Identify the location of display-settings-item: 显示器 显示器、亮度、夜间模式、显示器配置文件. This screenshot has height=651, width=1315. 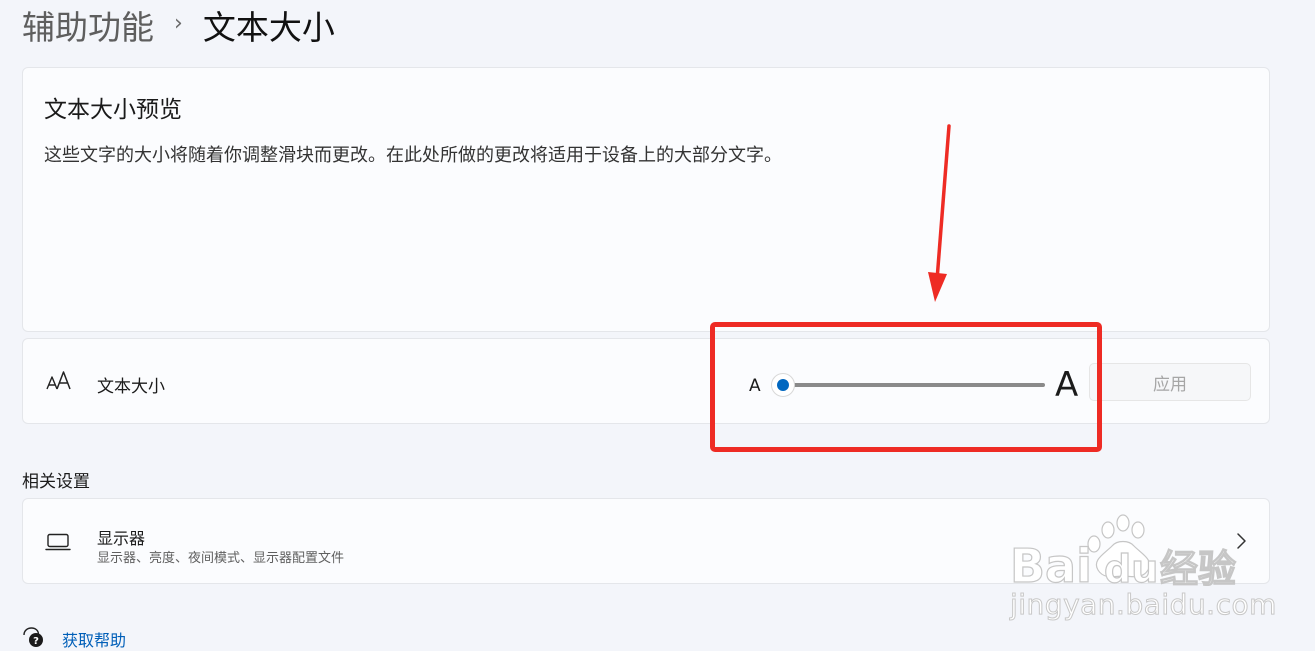
(646, 541).